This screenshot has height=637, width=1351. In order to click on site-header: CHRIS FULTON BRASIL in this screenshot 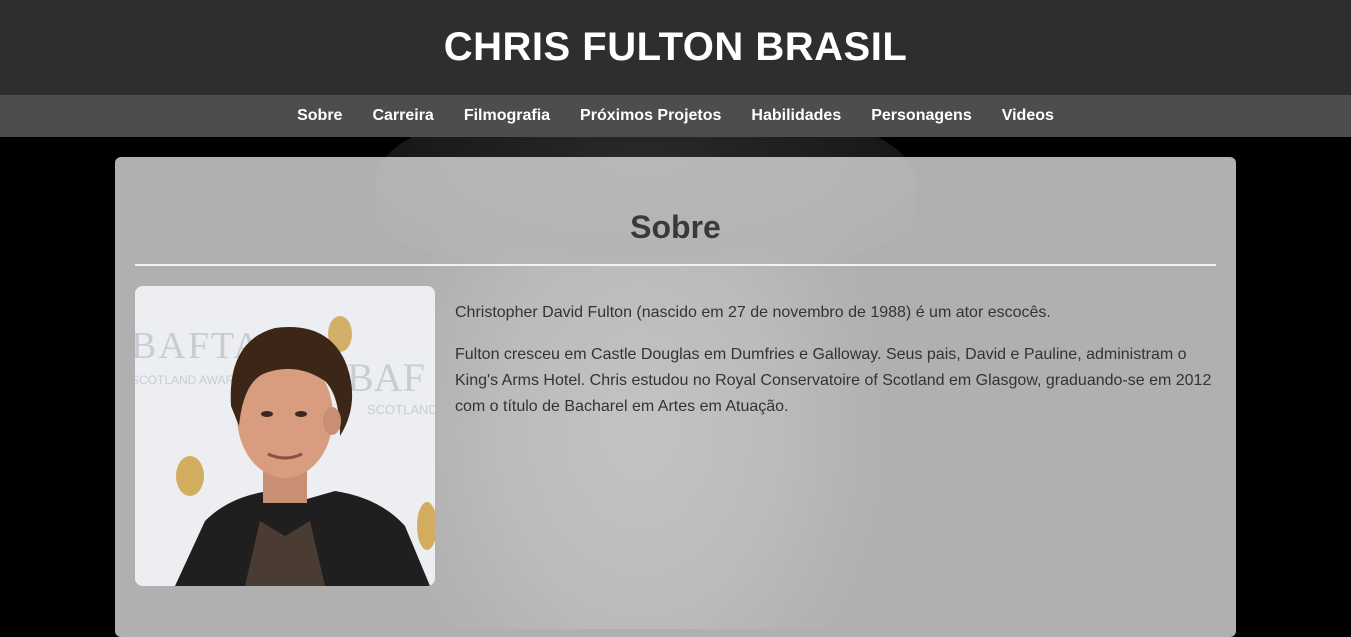, I will do `click(675, 47)`.